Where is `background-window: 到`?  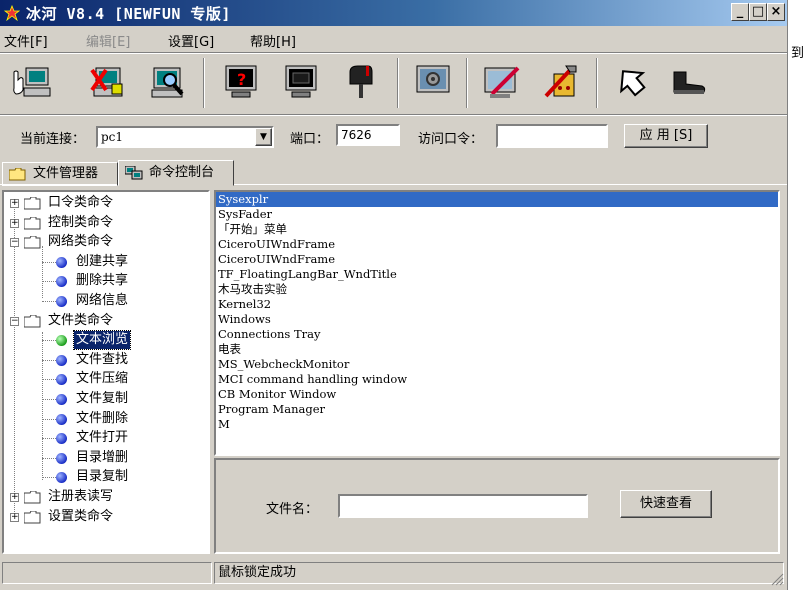
background-window: 到 is located at coordinates (797, 295).